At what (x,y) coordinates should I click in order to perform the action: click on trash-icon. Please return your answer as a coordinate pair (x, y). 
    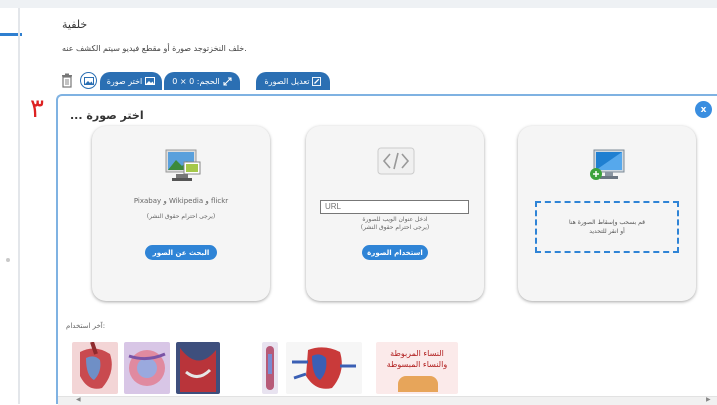
    Looking at the image, I should click on (67, 81).